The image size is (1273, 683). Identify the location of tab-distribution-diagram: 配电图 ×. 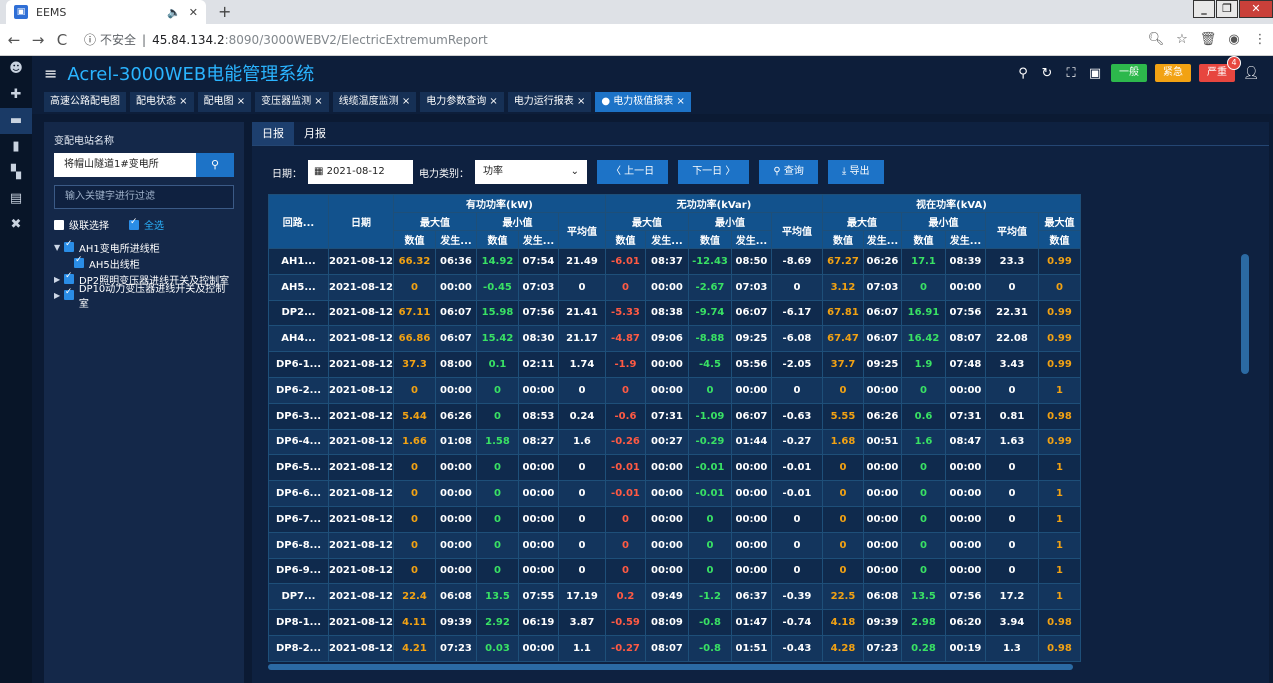
(224, 102).